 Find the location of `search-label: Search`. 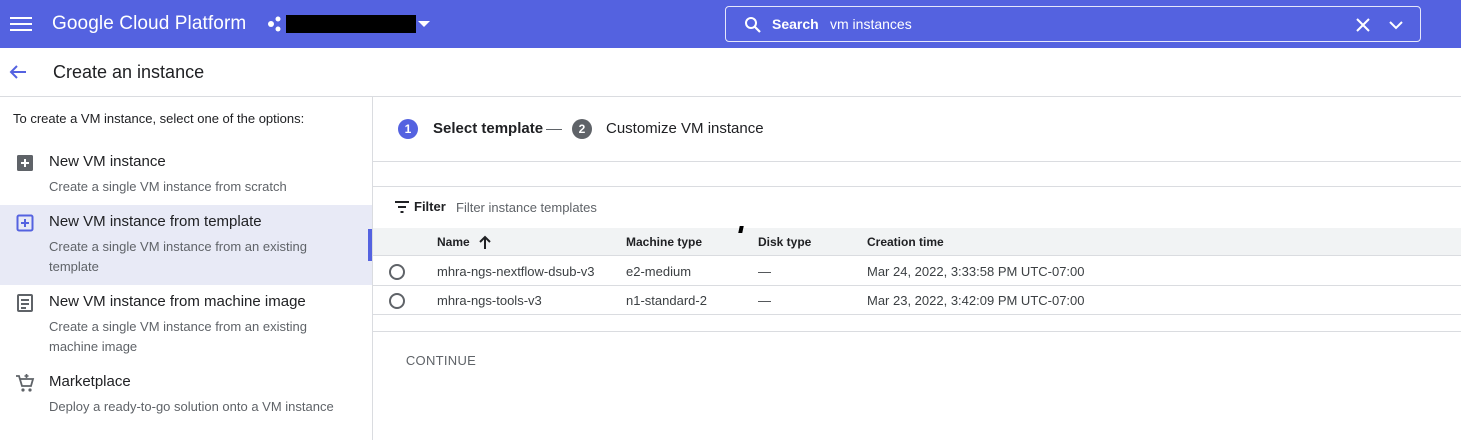

search-label: Search is located at coordinates (795, 24).